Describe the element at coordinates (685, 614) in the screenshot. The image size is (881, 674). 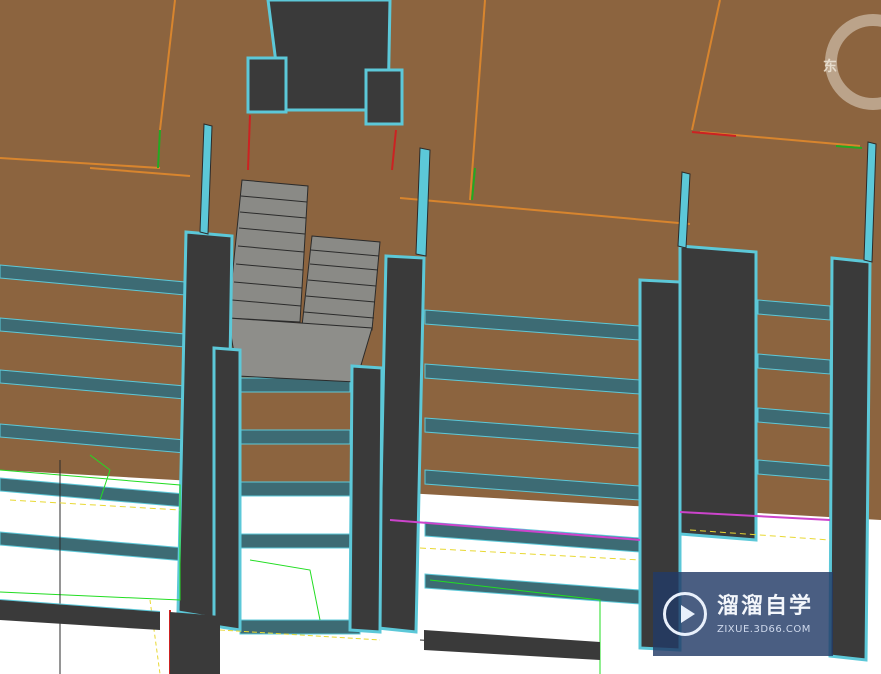
I see `play-logo-icon` at that location.